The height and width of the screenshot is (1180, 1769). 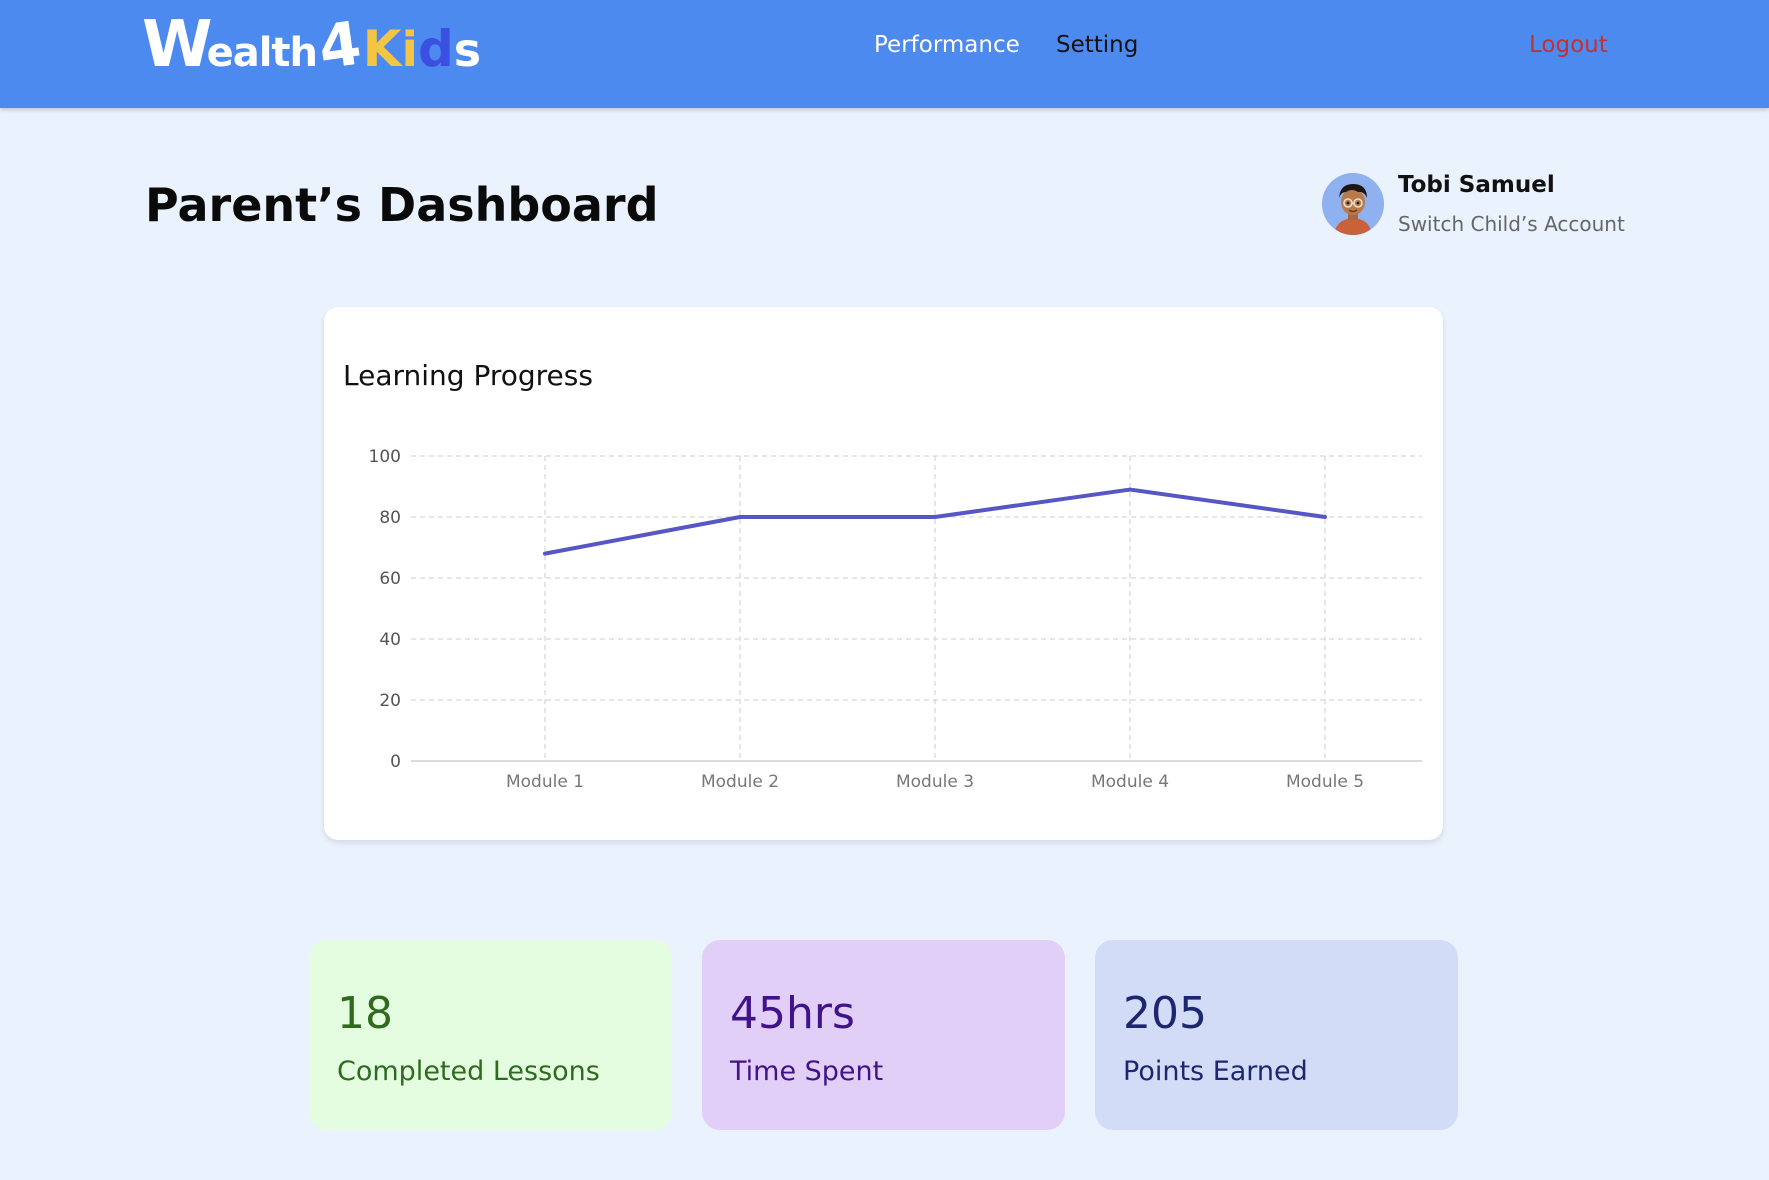 I want to click on nav-setting-link: Setting, so click(x=1097, y=45).